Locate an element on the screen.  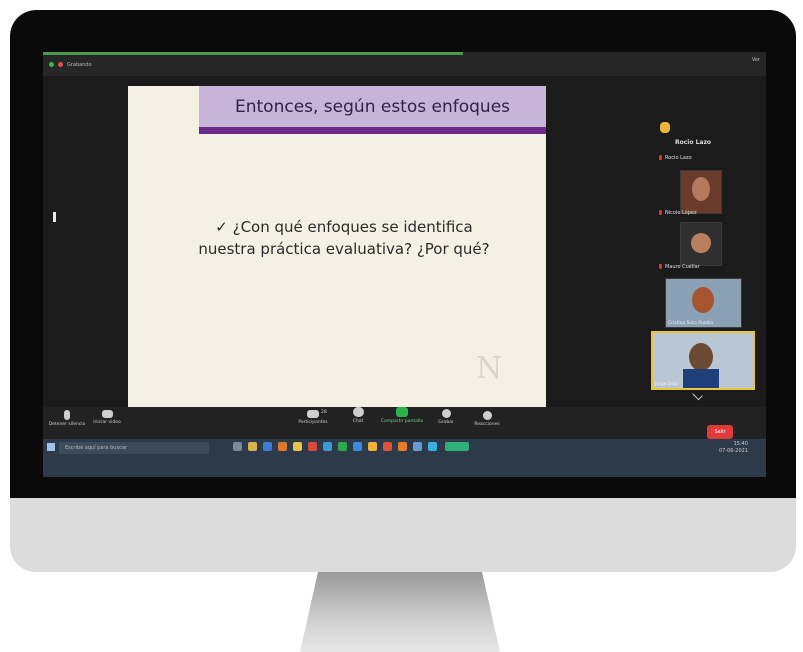
security-icon is located at coordinates (51, 64).